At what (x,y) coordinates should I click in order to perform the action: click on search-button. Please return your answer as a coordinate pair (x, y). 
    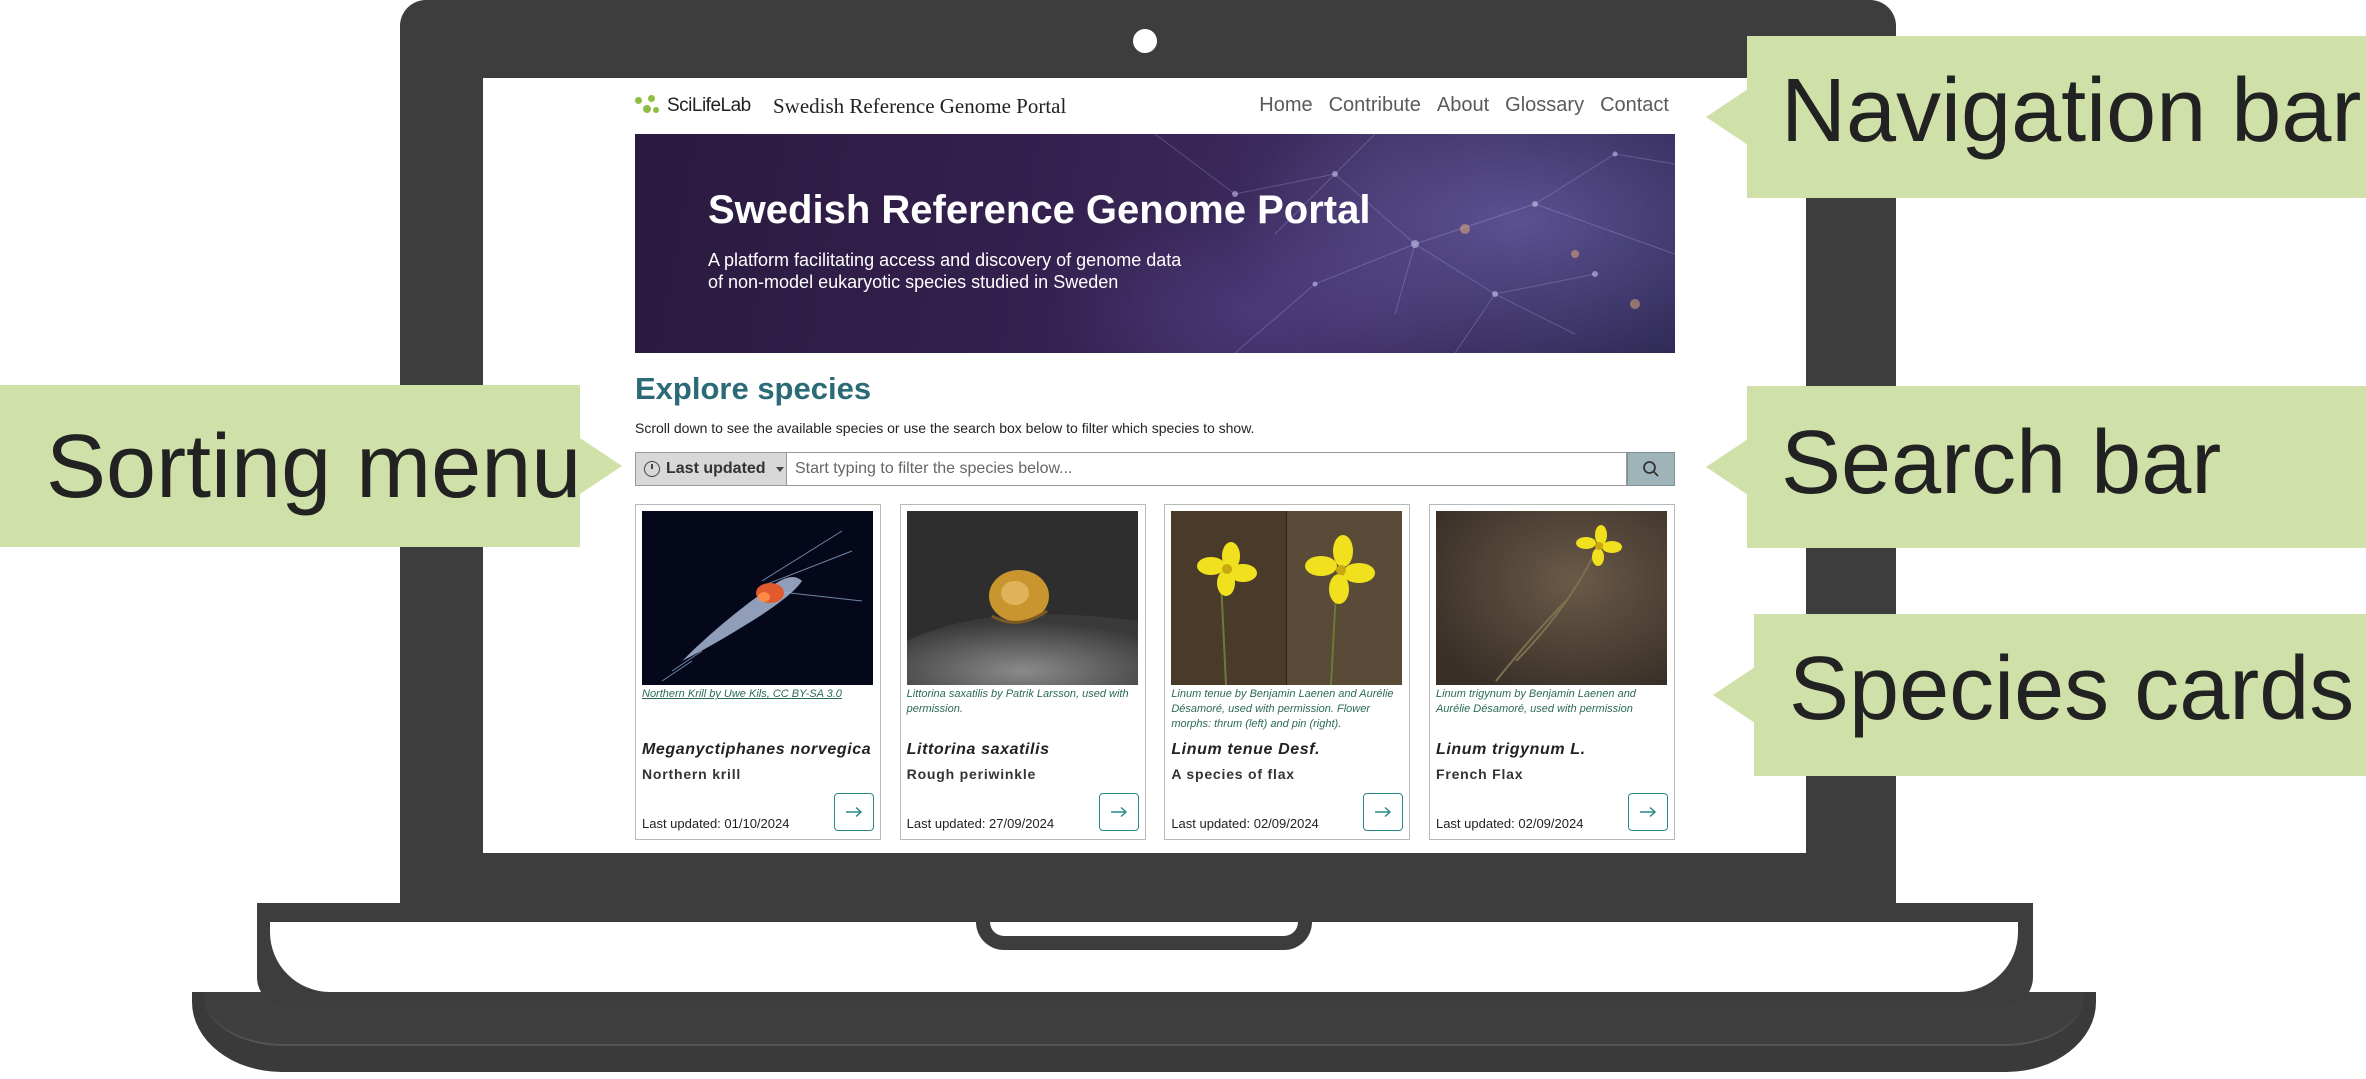
    Looking at the image, I should click on (1651, 469).